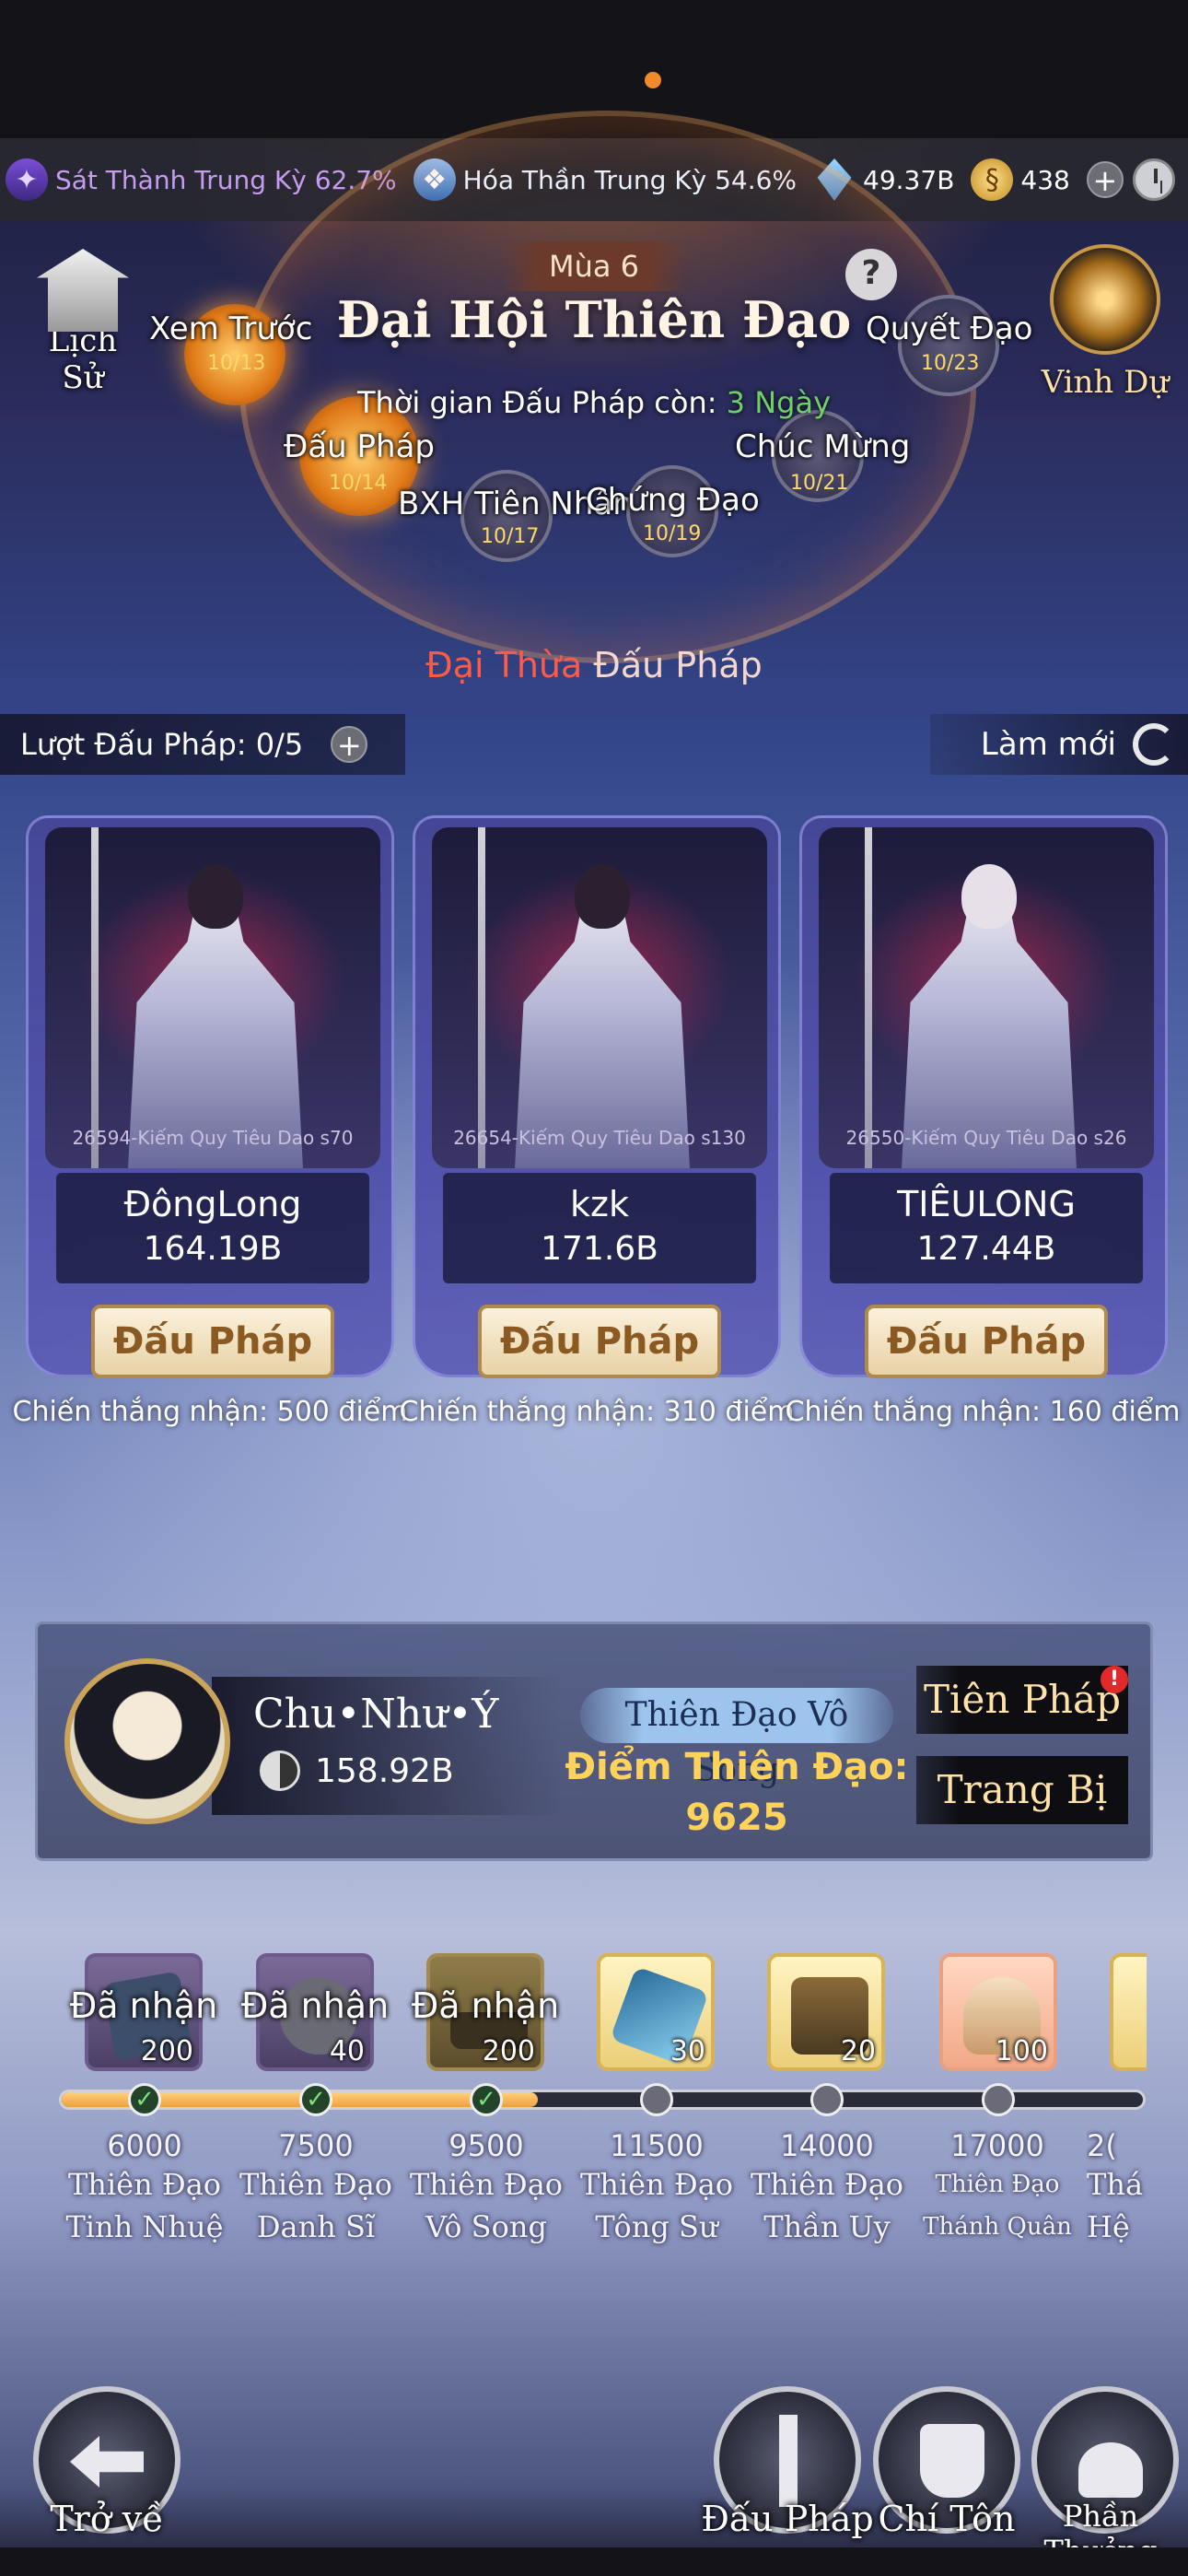 This screenshot has width=1188, height=2576. I want to click on refresh-icon, so click(1154, 744).